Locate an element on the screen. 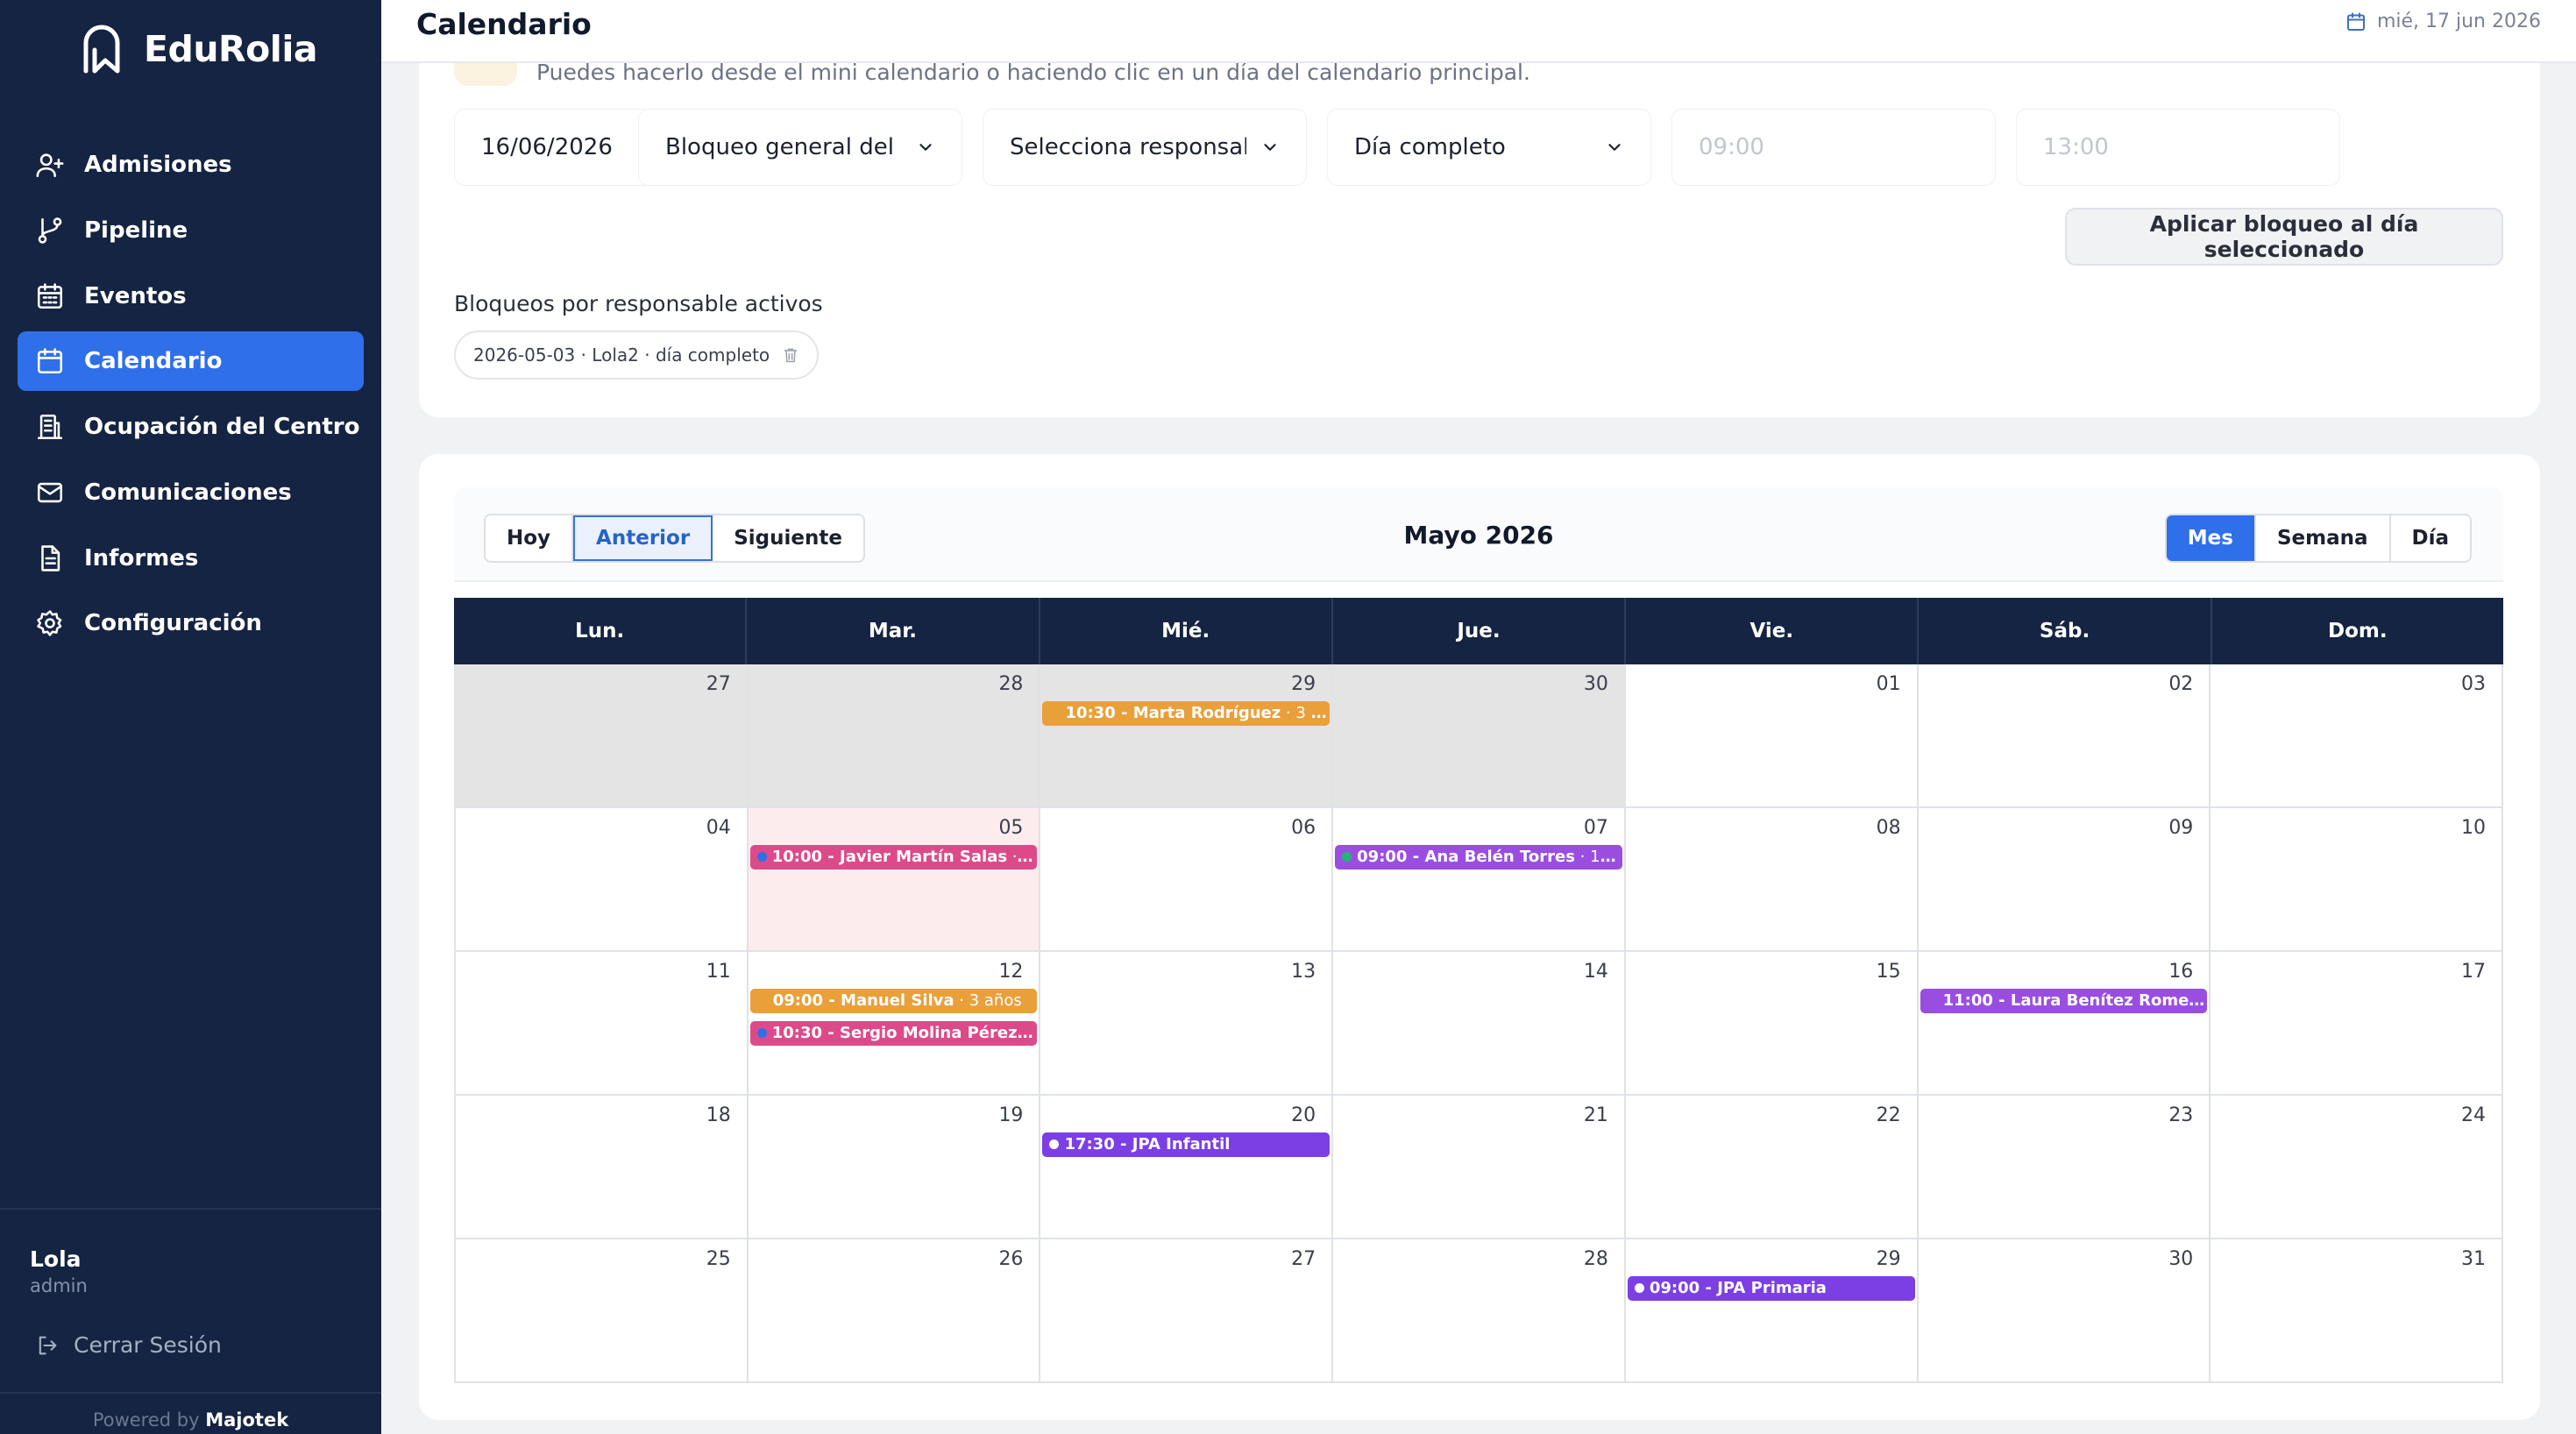 This screenshot has height=1434, width=2576. day-cell: 16 11:00 - Laura Benítez Romero · 2º ESO is located at coordinates (2064, 1023).